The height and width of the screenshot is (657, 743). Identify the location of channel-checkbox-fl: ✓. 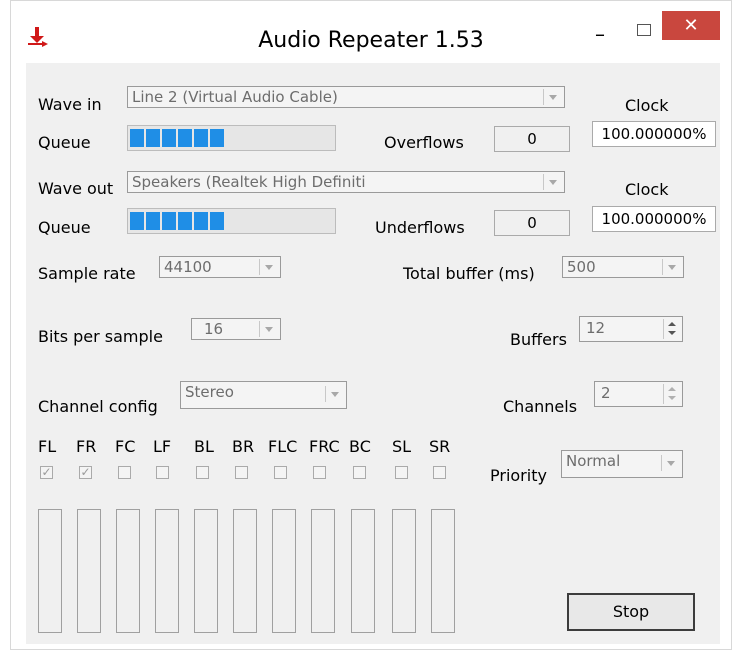
(46, 472).